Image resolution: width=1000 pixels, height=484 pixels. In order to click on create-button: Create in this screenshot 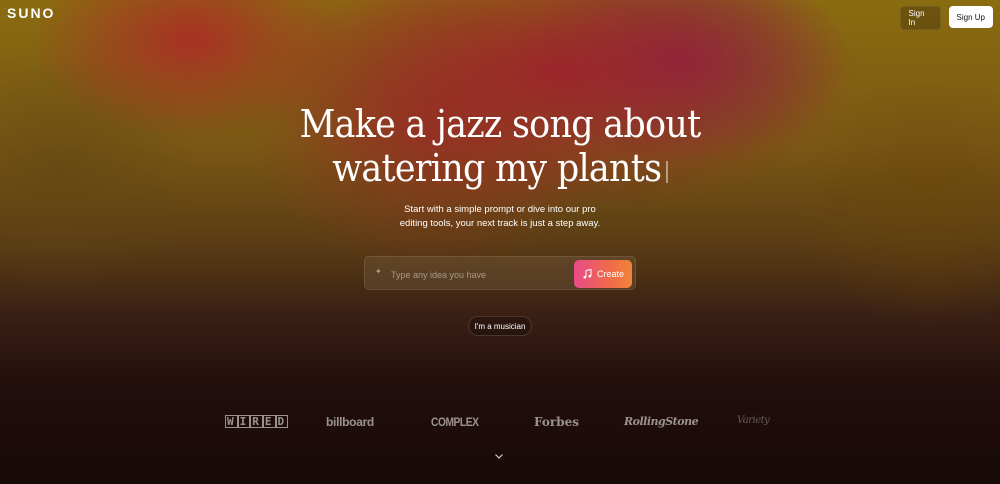, I will do `click(603, 274)`.